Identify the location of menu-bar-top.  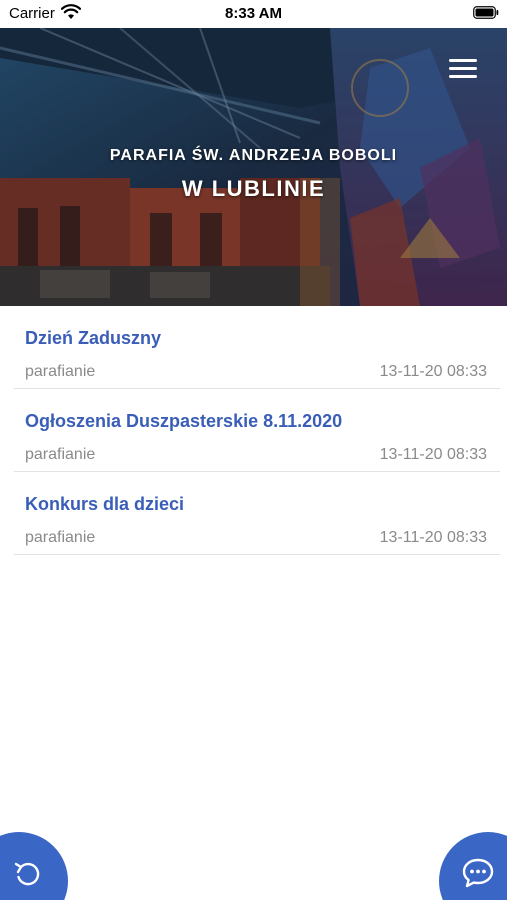
(463, 60).